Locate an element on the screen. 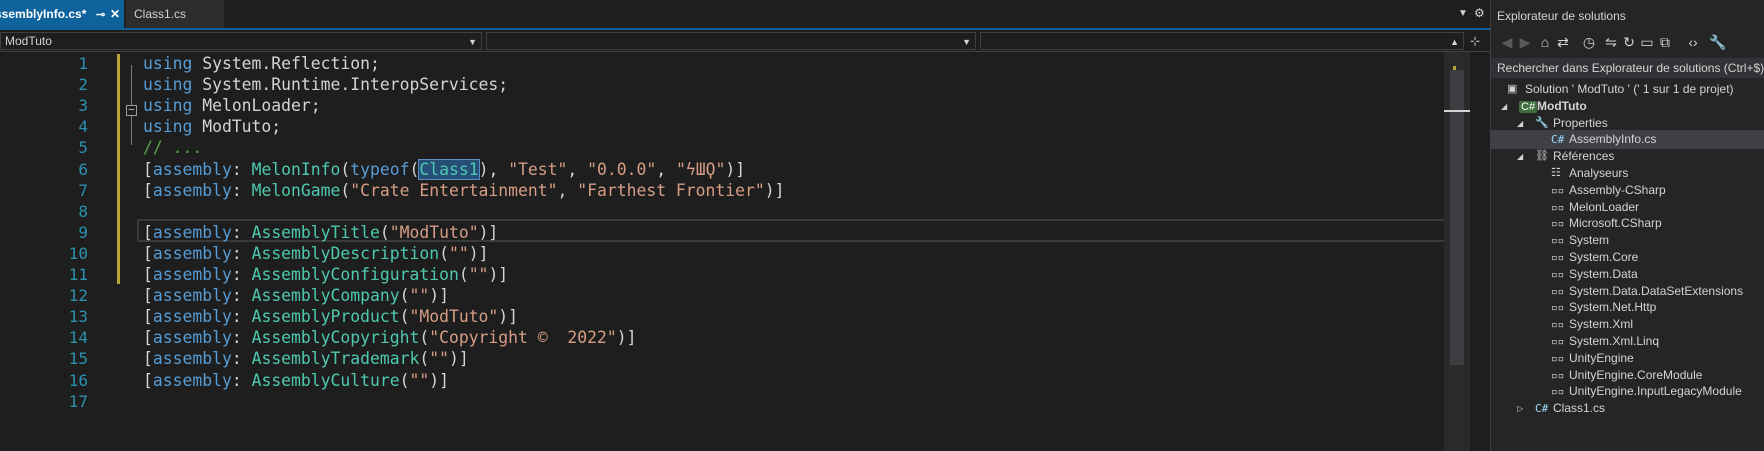 The image size is (1764, 451). collapsed-arrow-icon: ▷ is located at coordinates (1520, 408).